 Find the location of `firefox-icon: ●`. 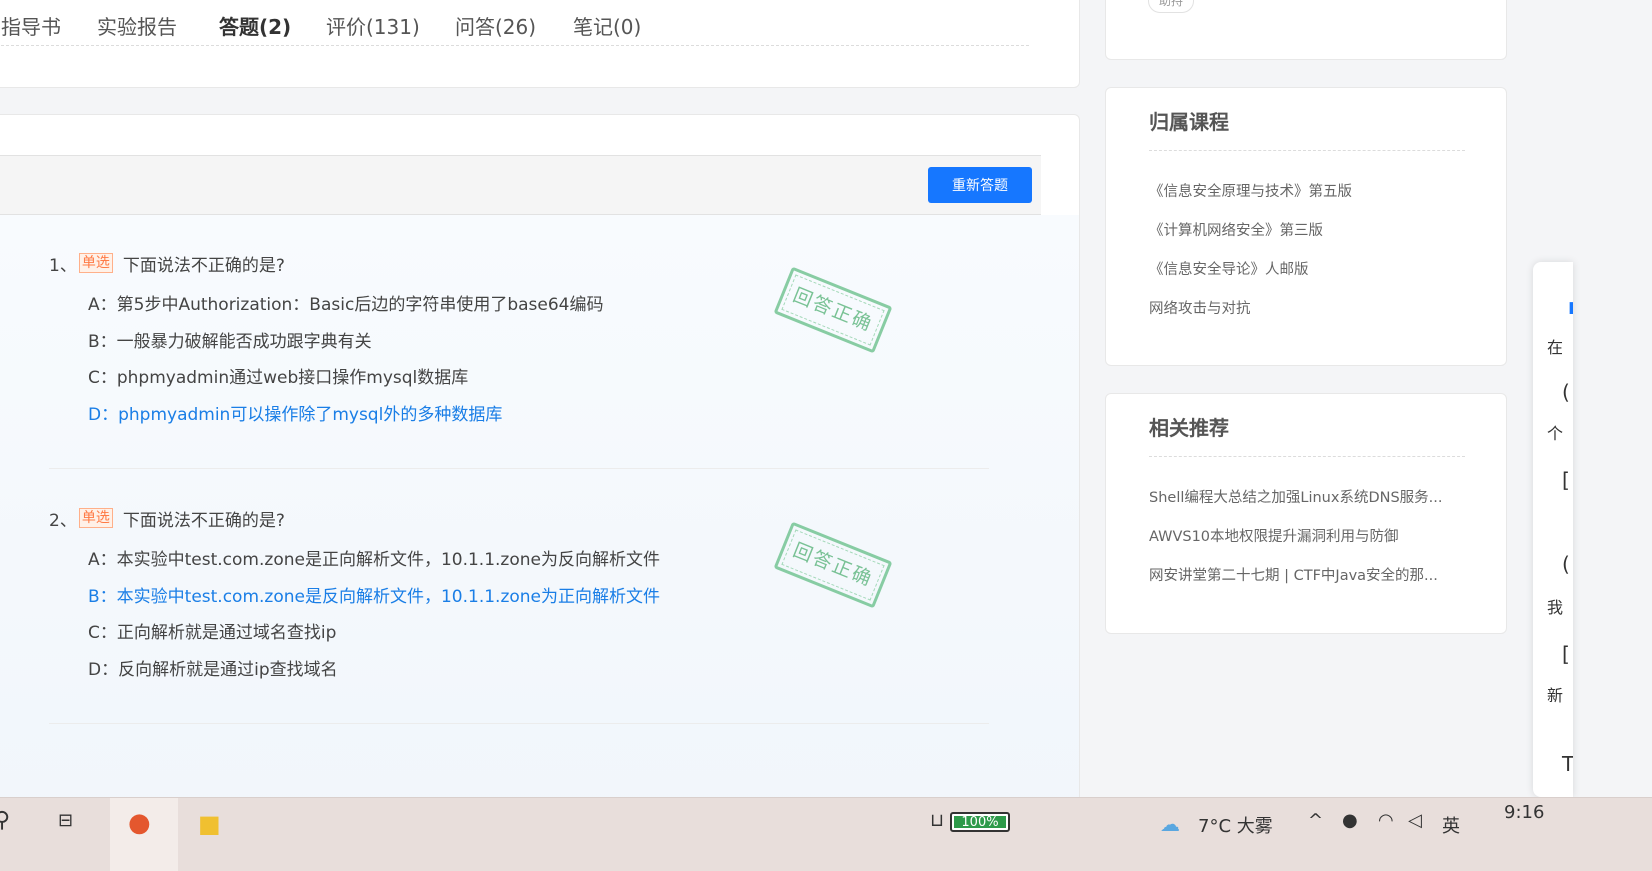

firefox-icon: ● is located at coordinates (139, 823).